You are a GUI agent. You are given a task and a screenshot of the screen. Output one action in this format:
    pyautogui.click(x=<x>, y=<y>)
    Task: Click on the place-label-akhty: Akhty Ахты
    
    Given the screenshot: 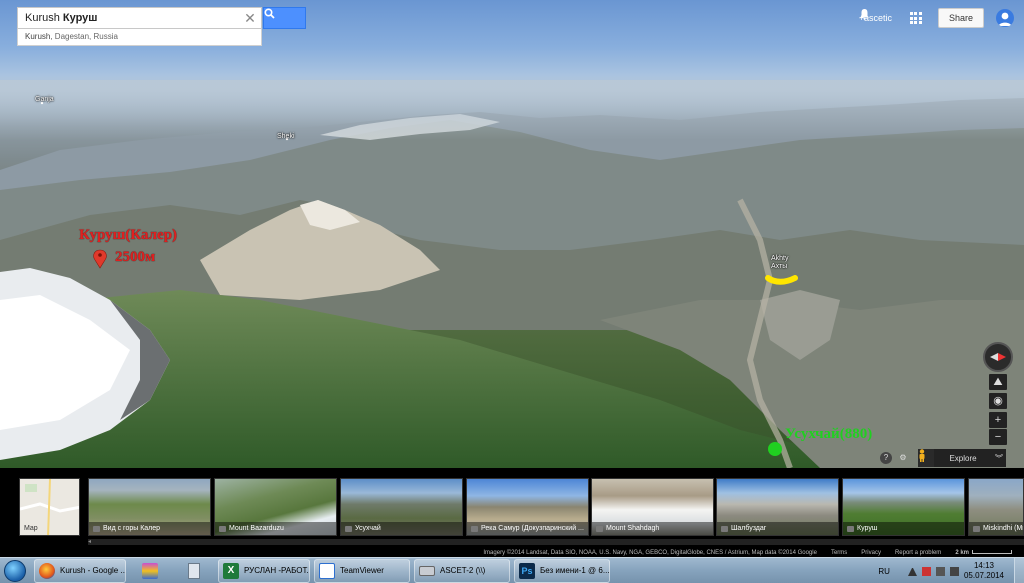 What is the action you would take?
    pyautogui.click(x=780, y=263)
    